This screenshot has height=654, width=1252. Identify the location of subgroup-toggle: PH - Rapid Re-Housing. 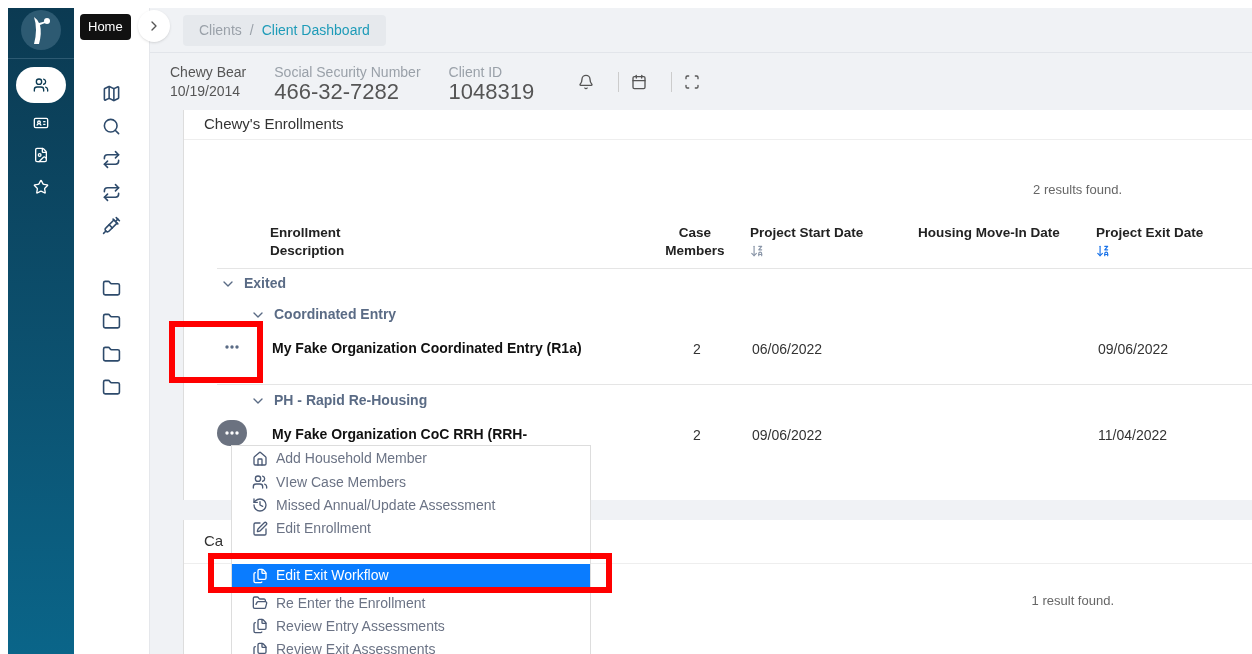
(339, 400).